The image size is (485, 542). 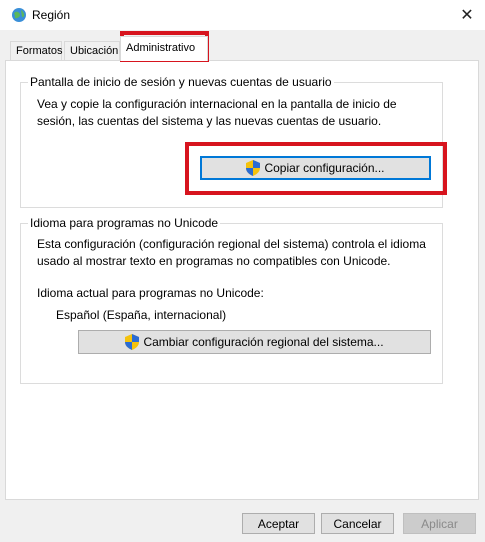 I want to click on tab-ubicacion: Ubicación, so click(x=92, y=50).